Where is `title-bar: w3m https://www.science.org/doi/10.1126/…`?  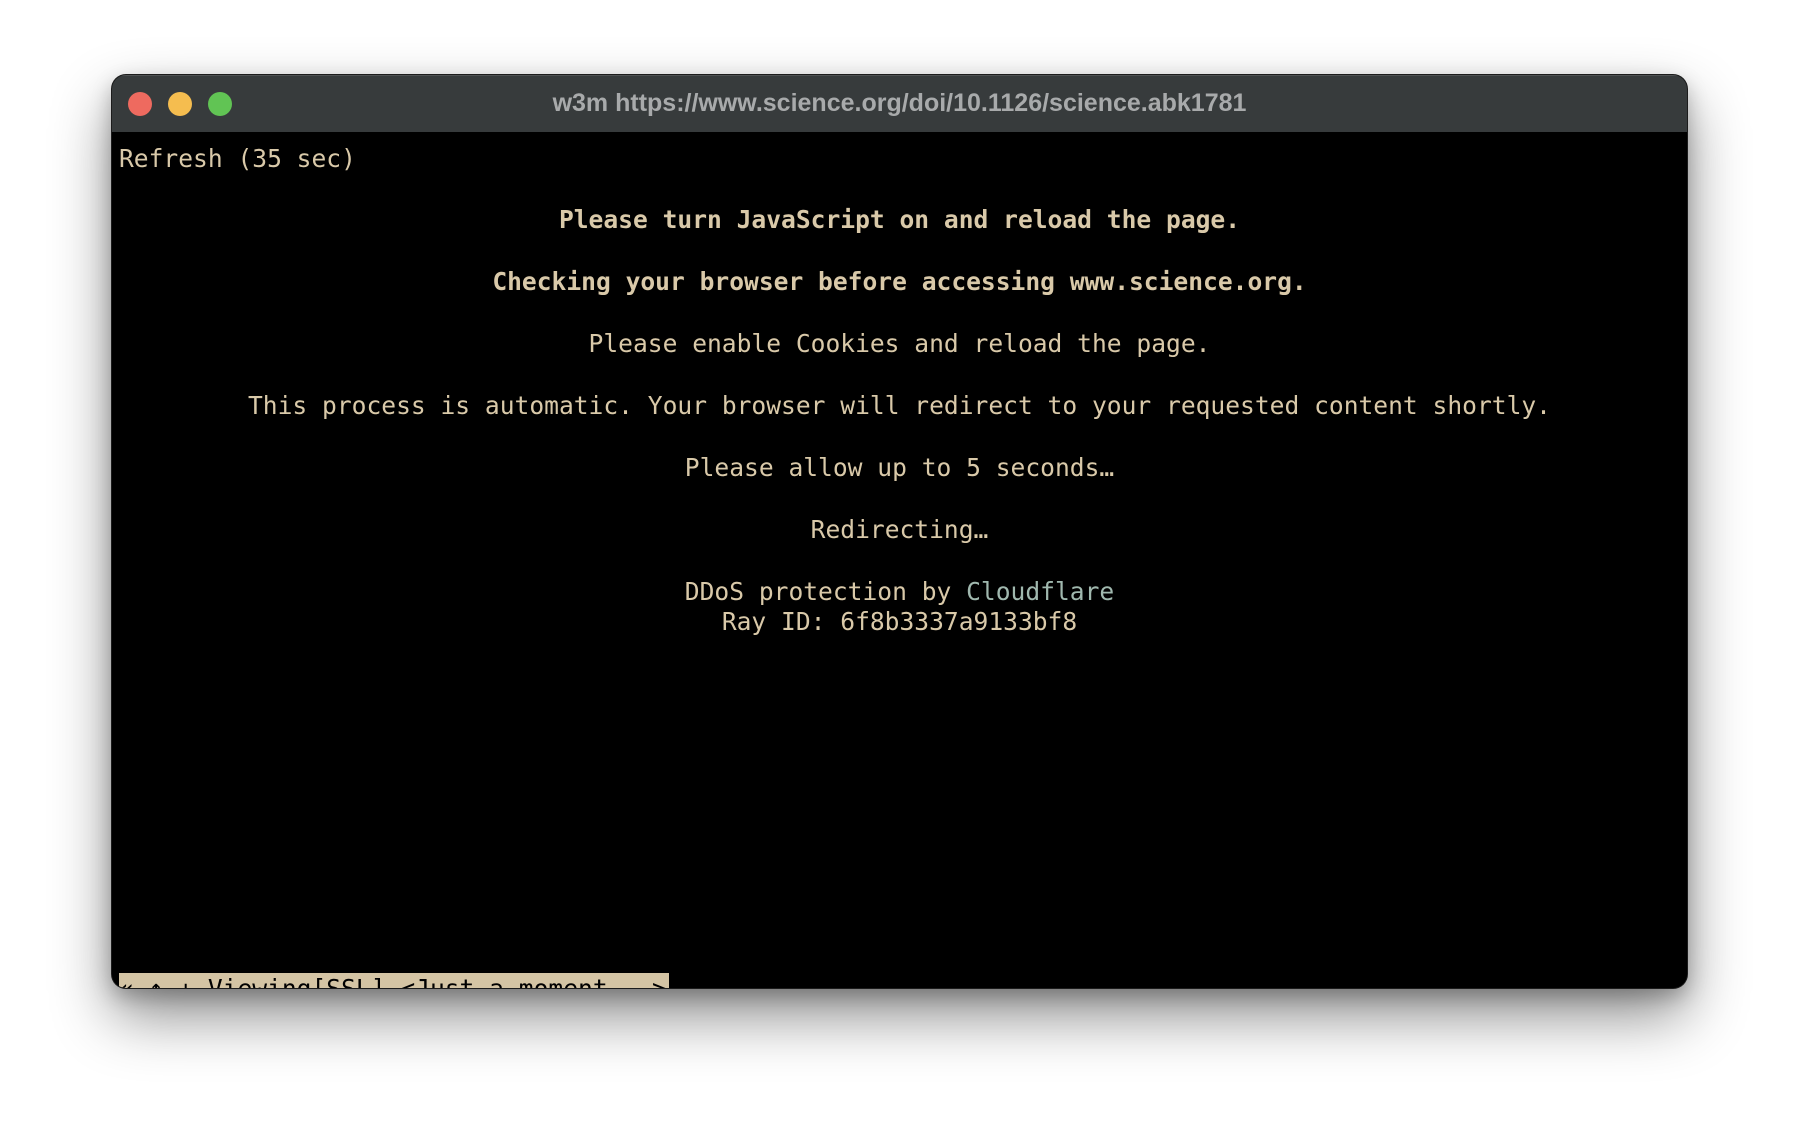 title-bar: w3m https://www.science.org/doi/10.1126/… is located at coordinates (899, 103).